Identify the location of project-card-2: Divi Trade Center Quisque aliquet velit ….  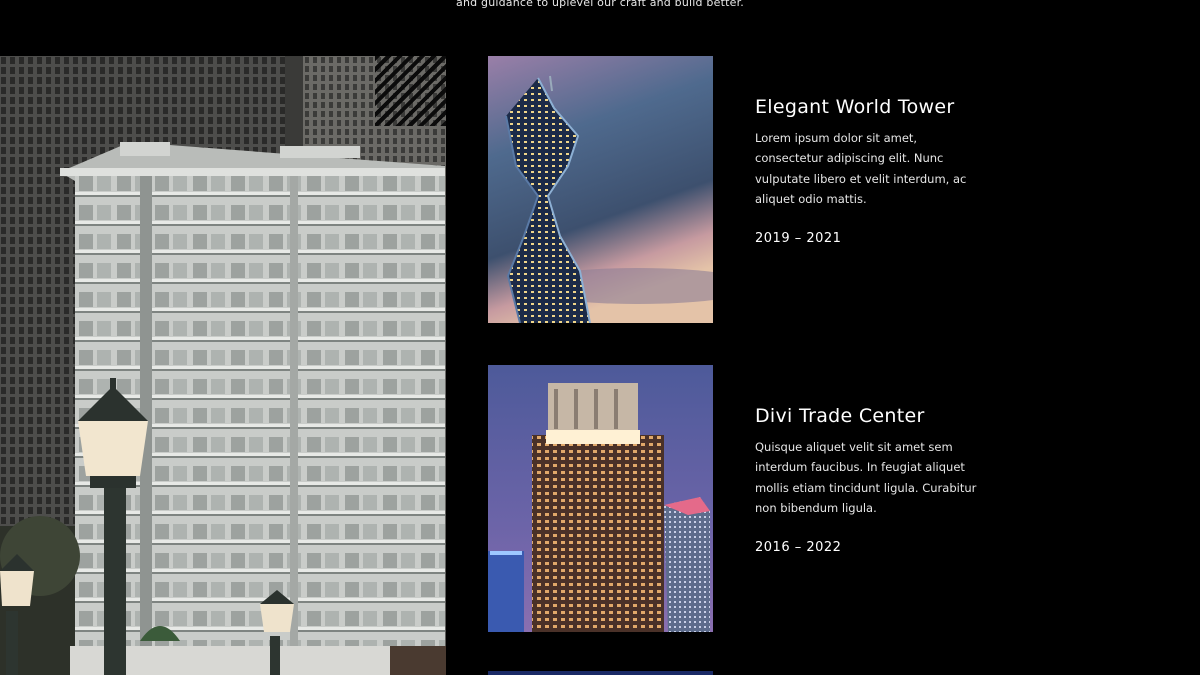
(870, 480).